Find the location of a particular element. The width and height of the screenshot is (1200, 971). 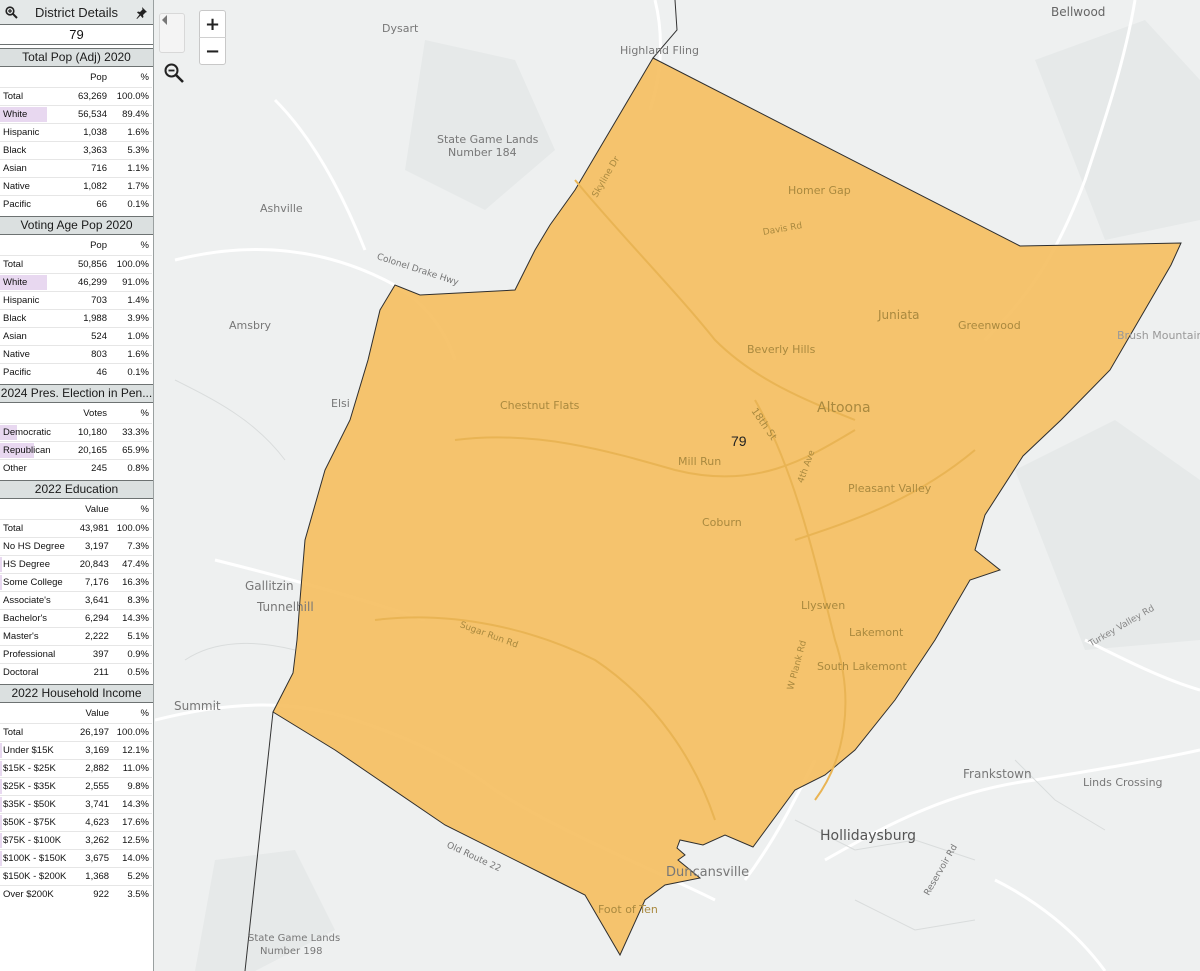

table-row: Total 26,197 100.0% is located at coordinates (76, 731).